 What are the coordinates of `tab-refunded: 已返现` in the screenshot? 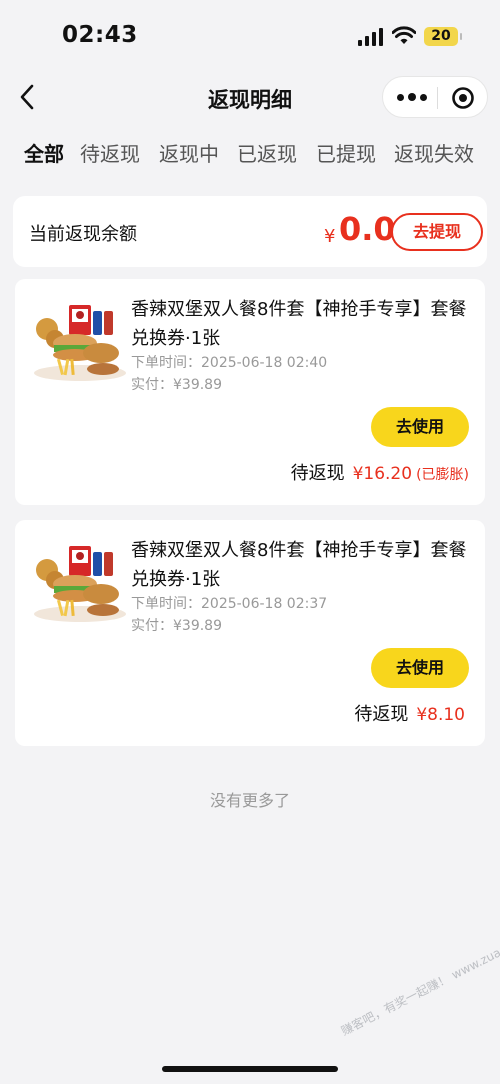 It's located at (267, 152).